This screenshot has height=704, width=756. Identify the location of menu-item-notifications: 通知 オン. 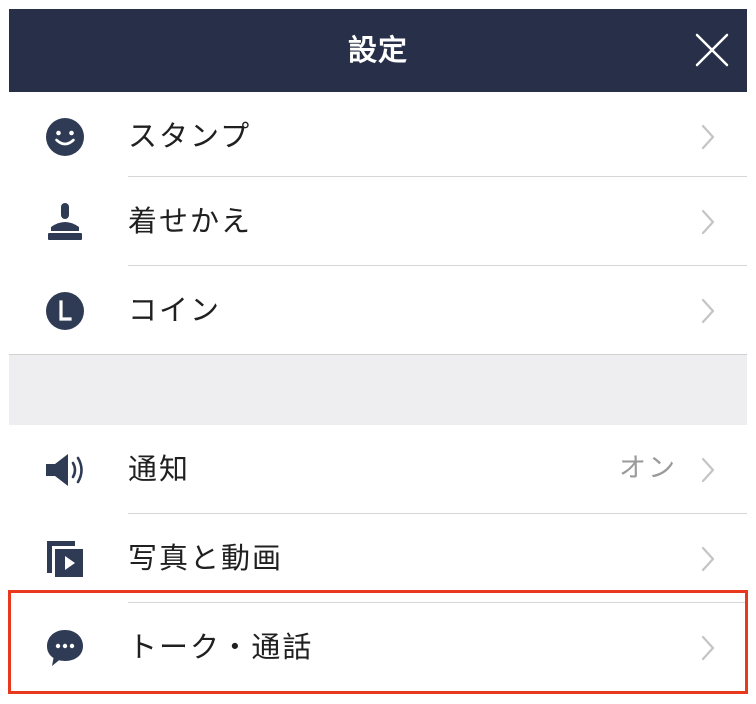
(378, 469).